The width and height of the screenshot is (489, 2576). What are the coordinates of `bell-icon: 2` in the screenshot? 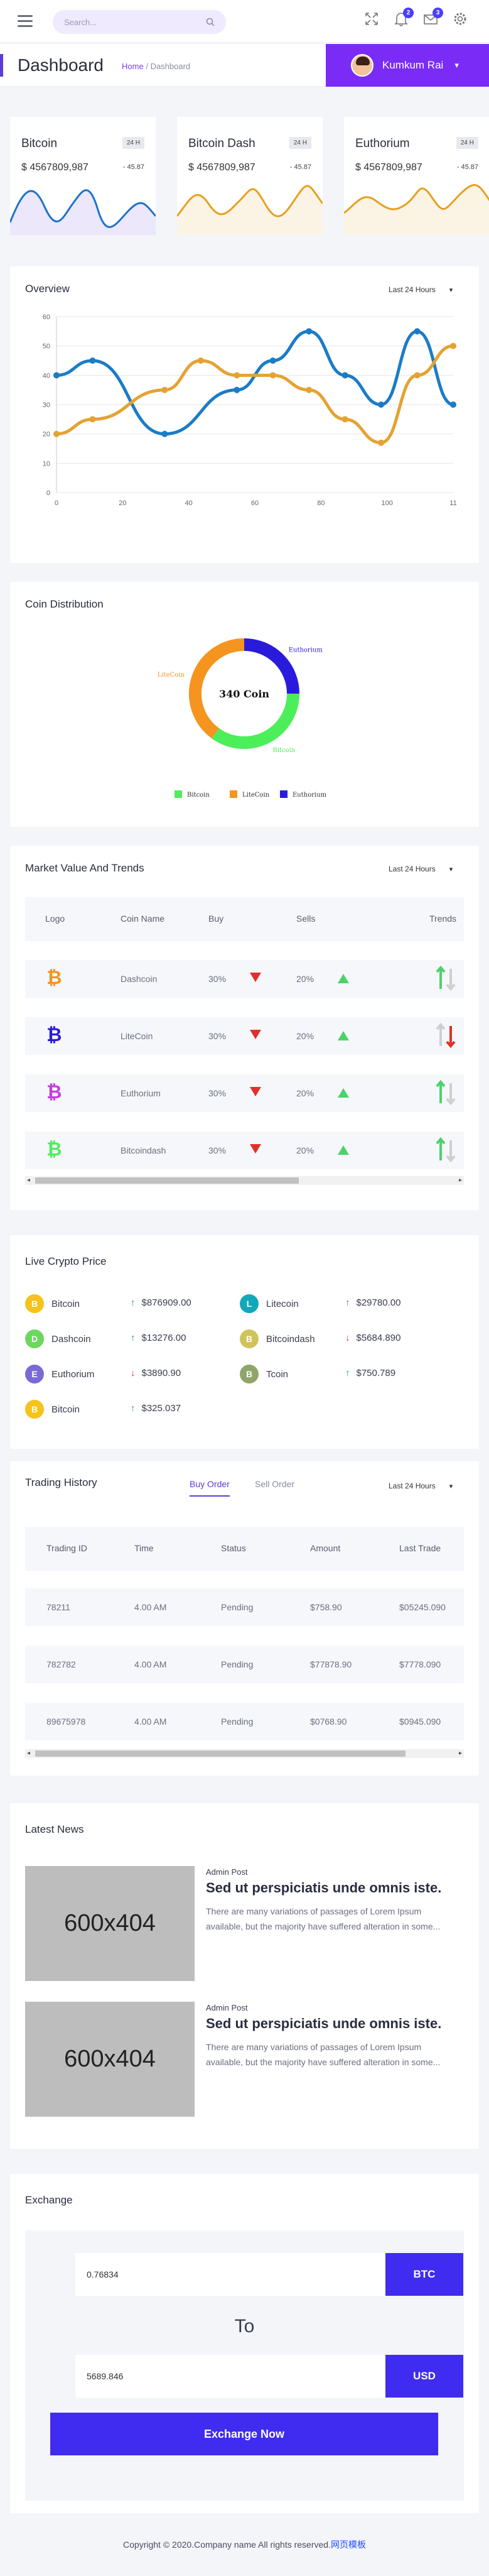 It's located at (403, 18).